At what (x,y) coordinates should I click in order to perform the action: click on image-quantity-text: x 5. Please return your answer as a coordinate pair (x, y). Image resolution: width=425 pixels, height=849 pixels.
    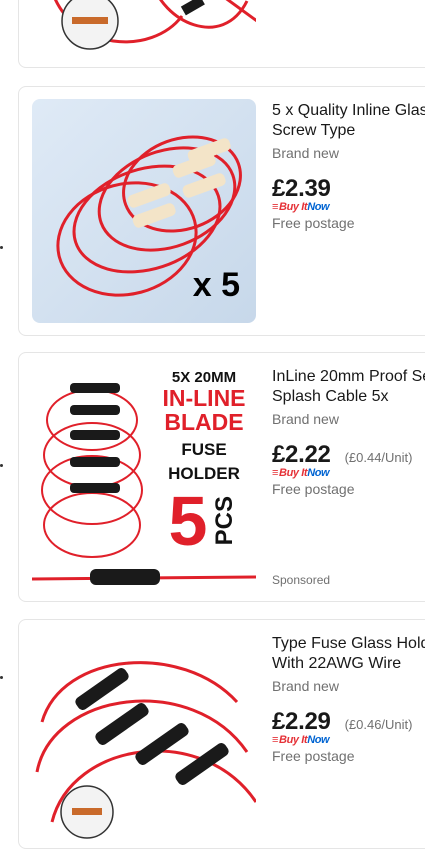
    Looking at the image, I should click on (216, 285).